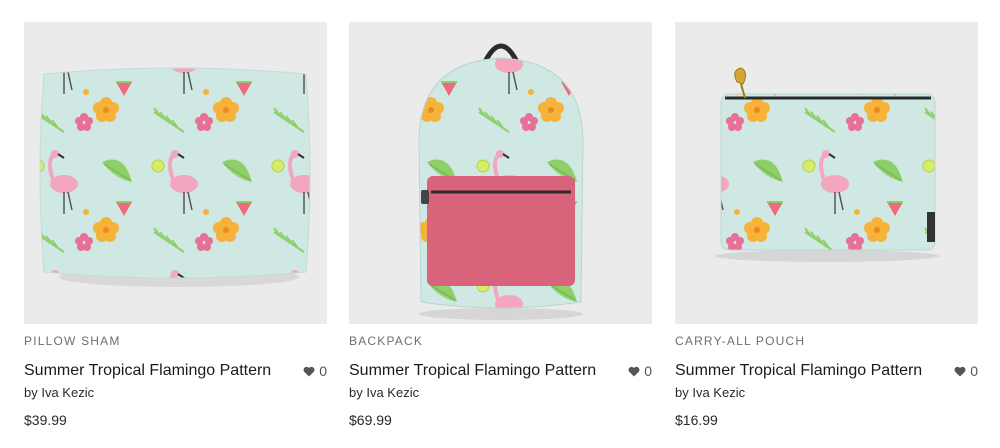 This screenshot has width=1000, height=448. I want to click on product-price: $39.99, so click(45, 420).